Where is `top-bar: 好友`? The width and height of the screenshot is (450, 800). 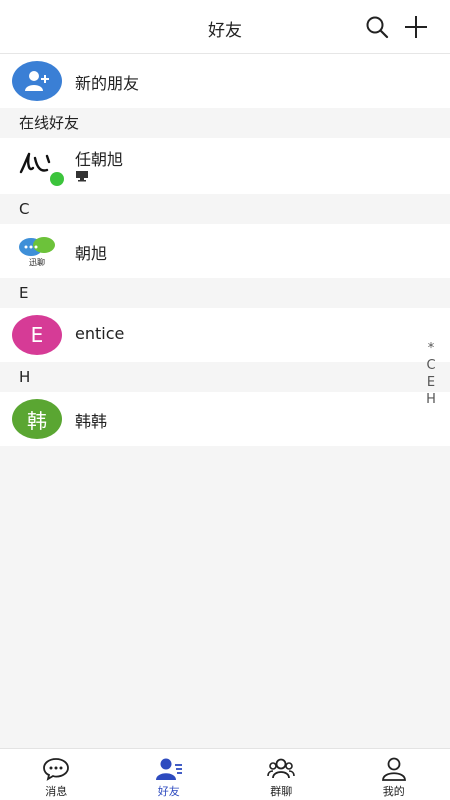 top-bar: 好友 is located at coordinates (225, 27).